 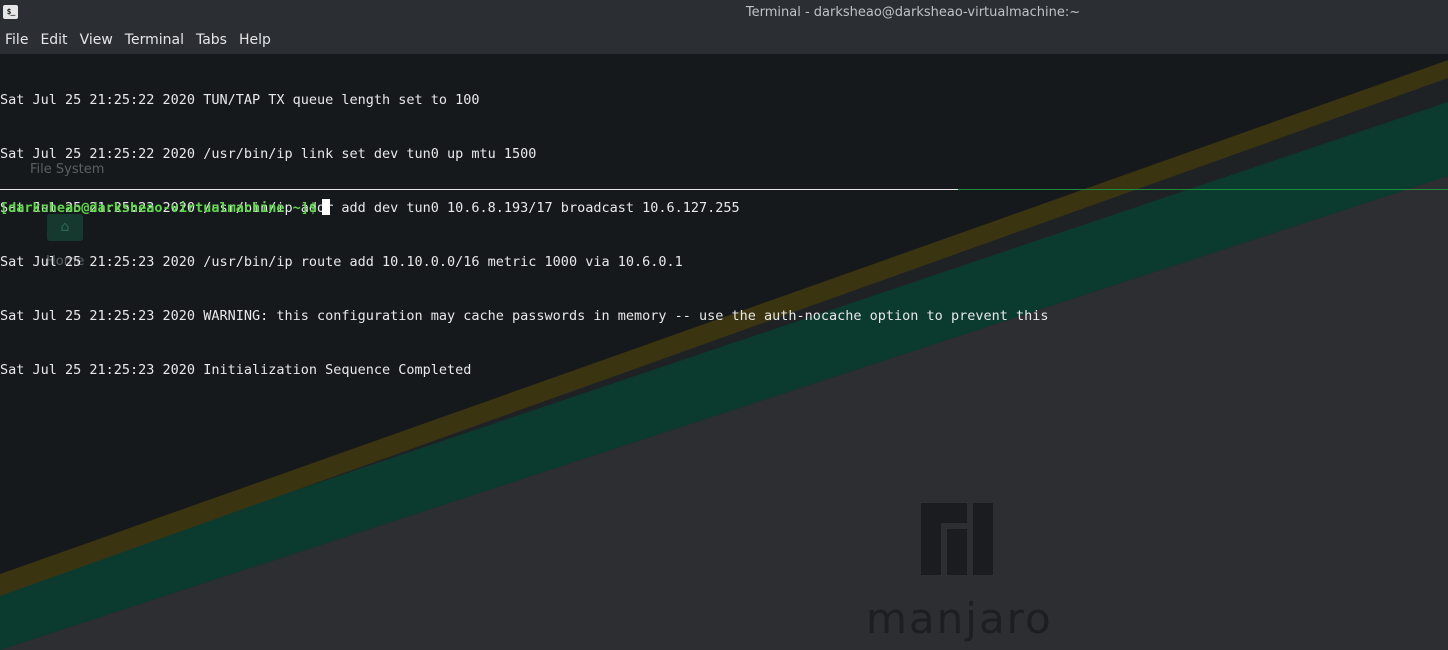 I want to click on menu-tabs: Tabs, so click(x=211, y=40).